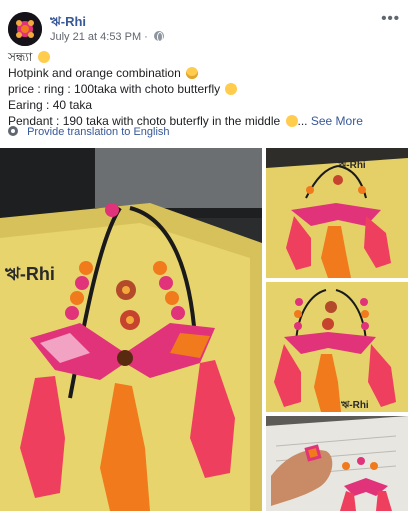 The width and height of the screenshot is (408, 511). I want to click on yellow-heart-emoji, so click(43, 57).